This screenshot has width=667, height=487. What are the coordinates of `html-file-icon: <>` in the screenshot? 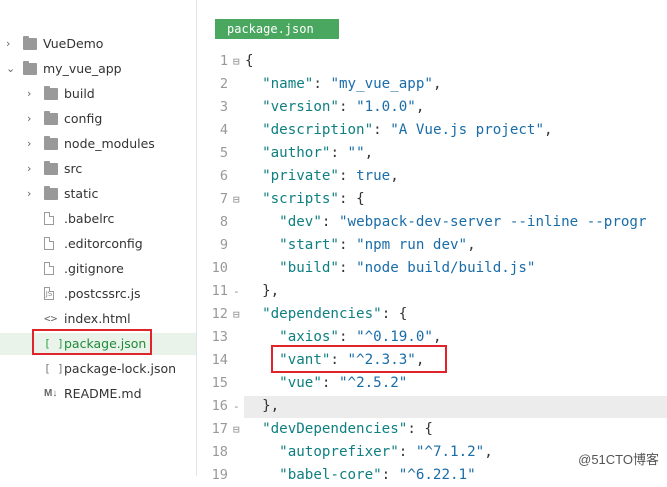 It's located at (51, 318).